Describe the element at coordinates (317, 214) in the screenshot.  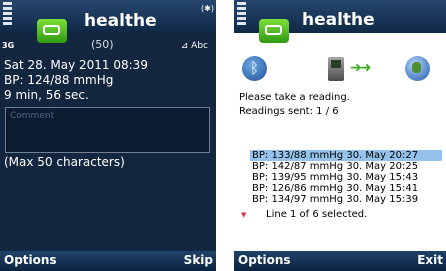
I see `selection-status: Line 1 of 6 selected.` at that location.